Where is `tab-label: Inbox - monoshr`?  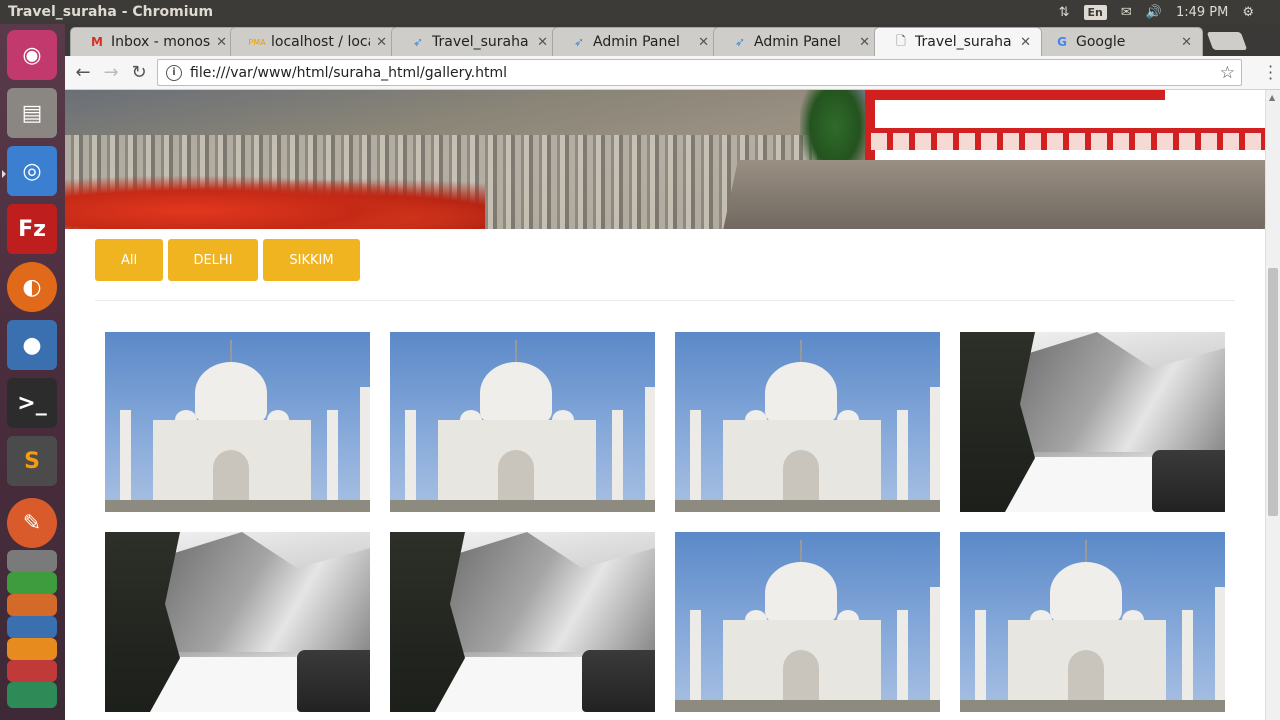
tab-label: Inbox - monoshr is located at coordinates (161, 42).